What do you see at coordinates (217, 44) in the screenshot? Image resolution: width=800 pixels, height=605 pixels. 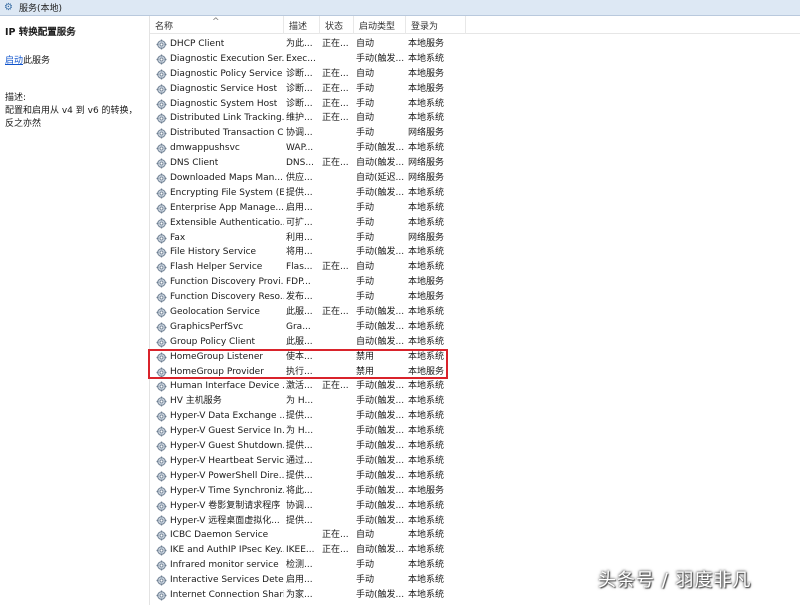 I see `service-name-cell: DHCP Client` at bounding box center [217, 44].